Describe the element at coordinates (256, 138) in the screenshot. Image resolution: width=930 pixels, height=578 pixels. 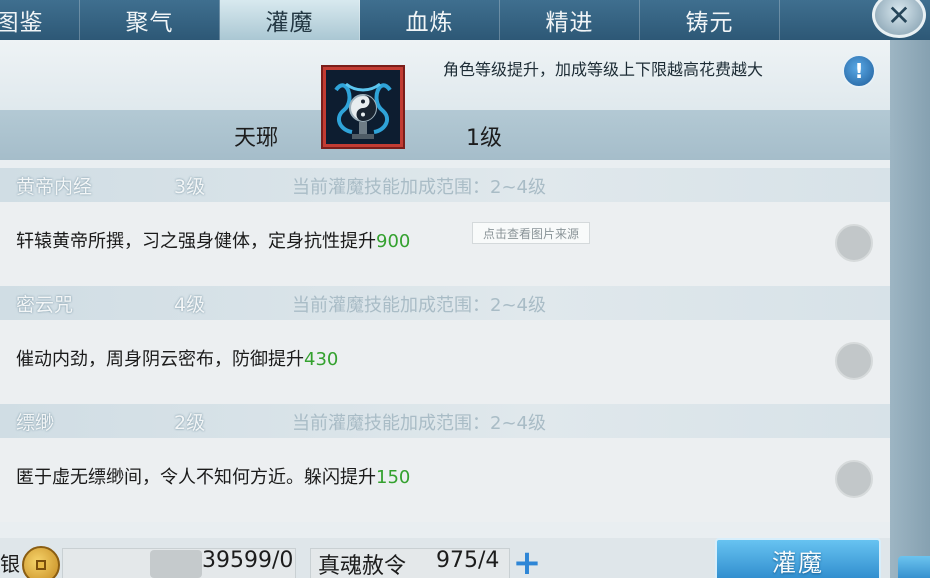
I see `skill-name: 天琊` at that location.